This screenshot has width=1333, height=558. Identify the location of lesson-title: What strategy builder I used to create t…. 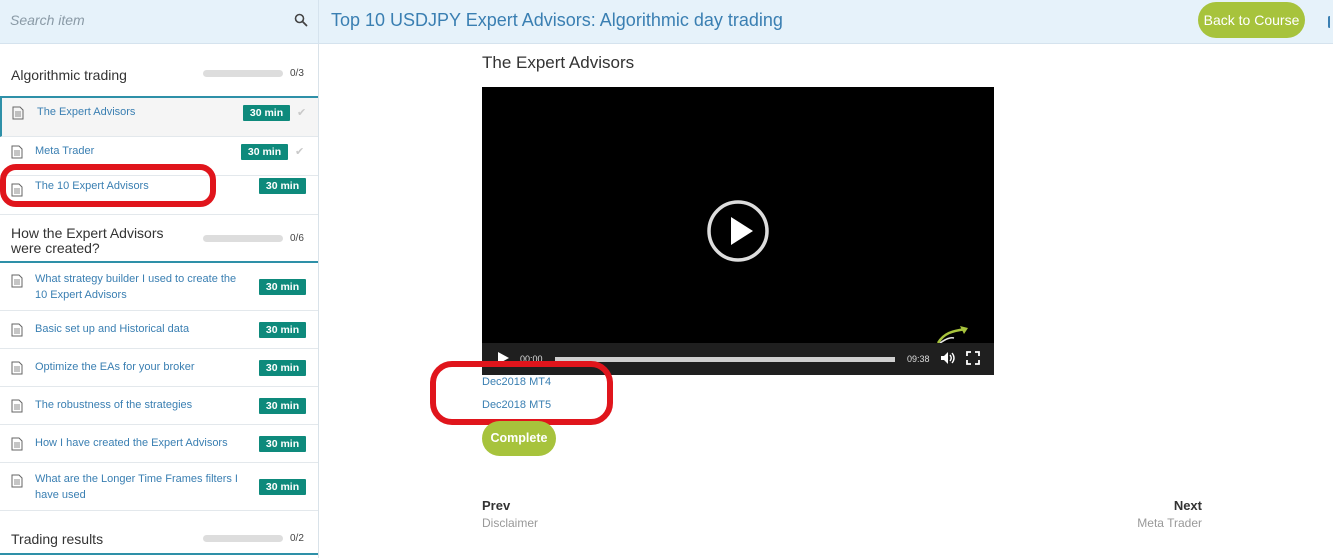
(135, 287).